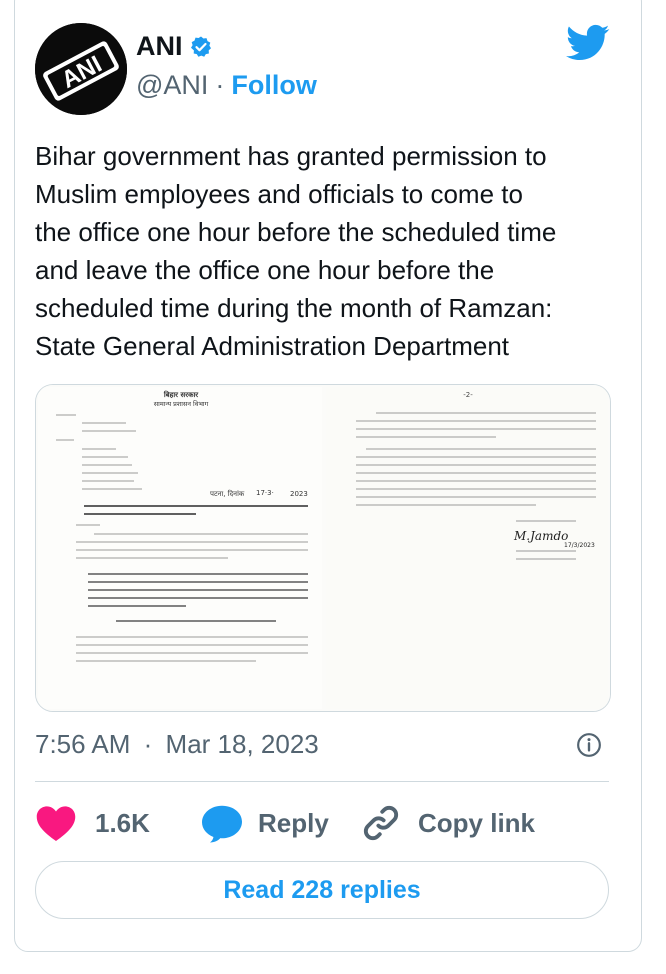 Image resolution: width=666 pixels, height=974 pixels. I want to click on letter-header-2: सामान्य प्रशासन विभाग, so click(181, 404).